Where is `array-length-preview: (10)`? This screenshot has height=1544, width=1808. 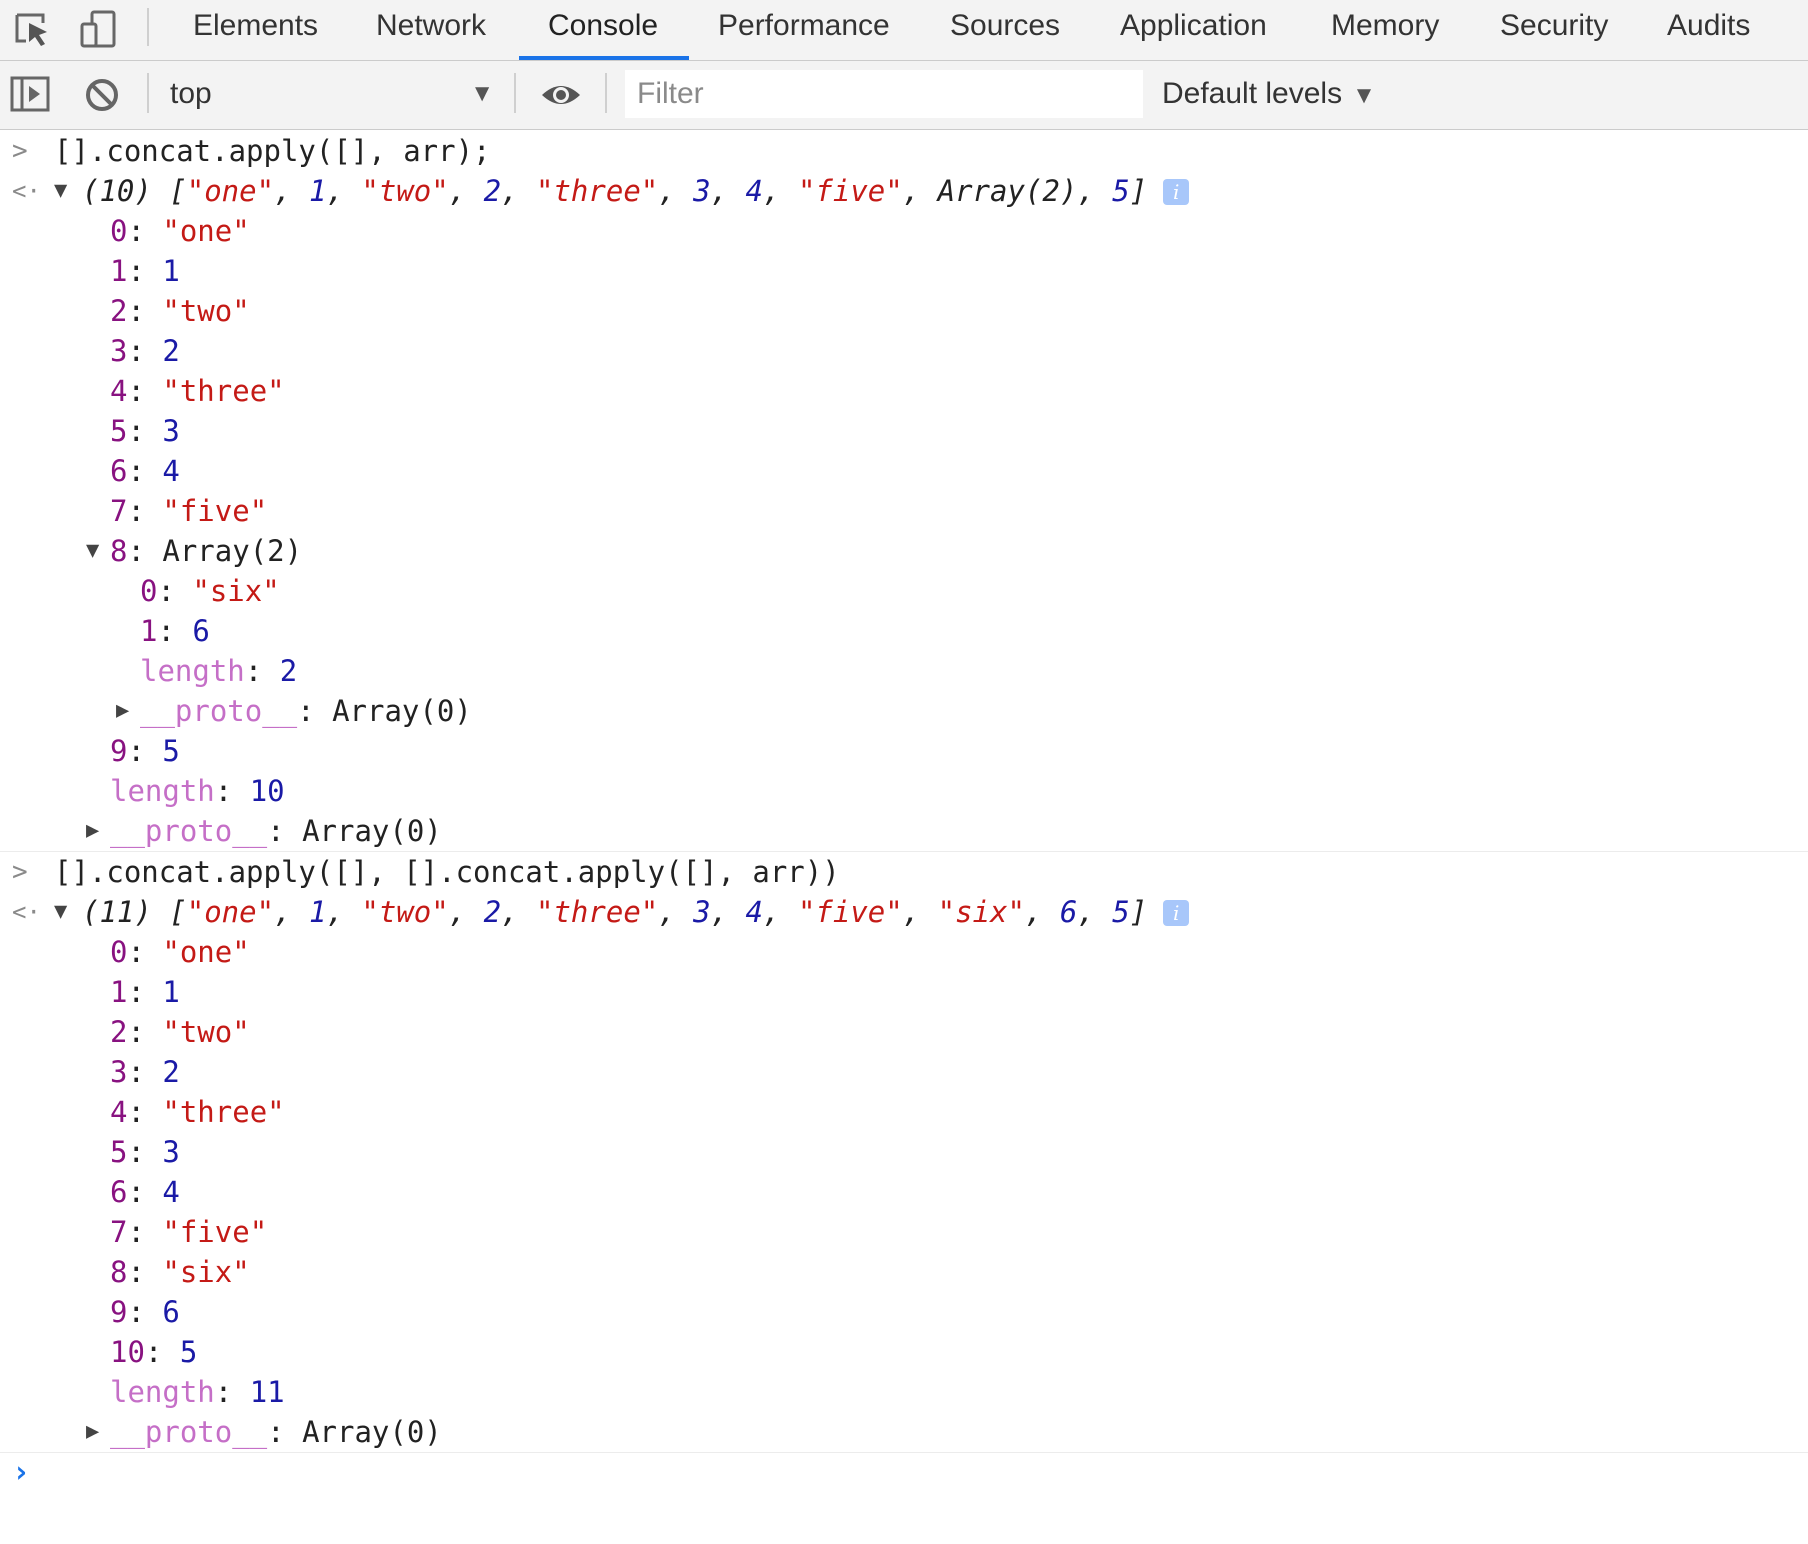
array-length-preview: (10) is located at coordinates (117, 191).